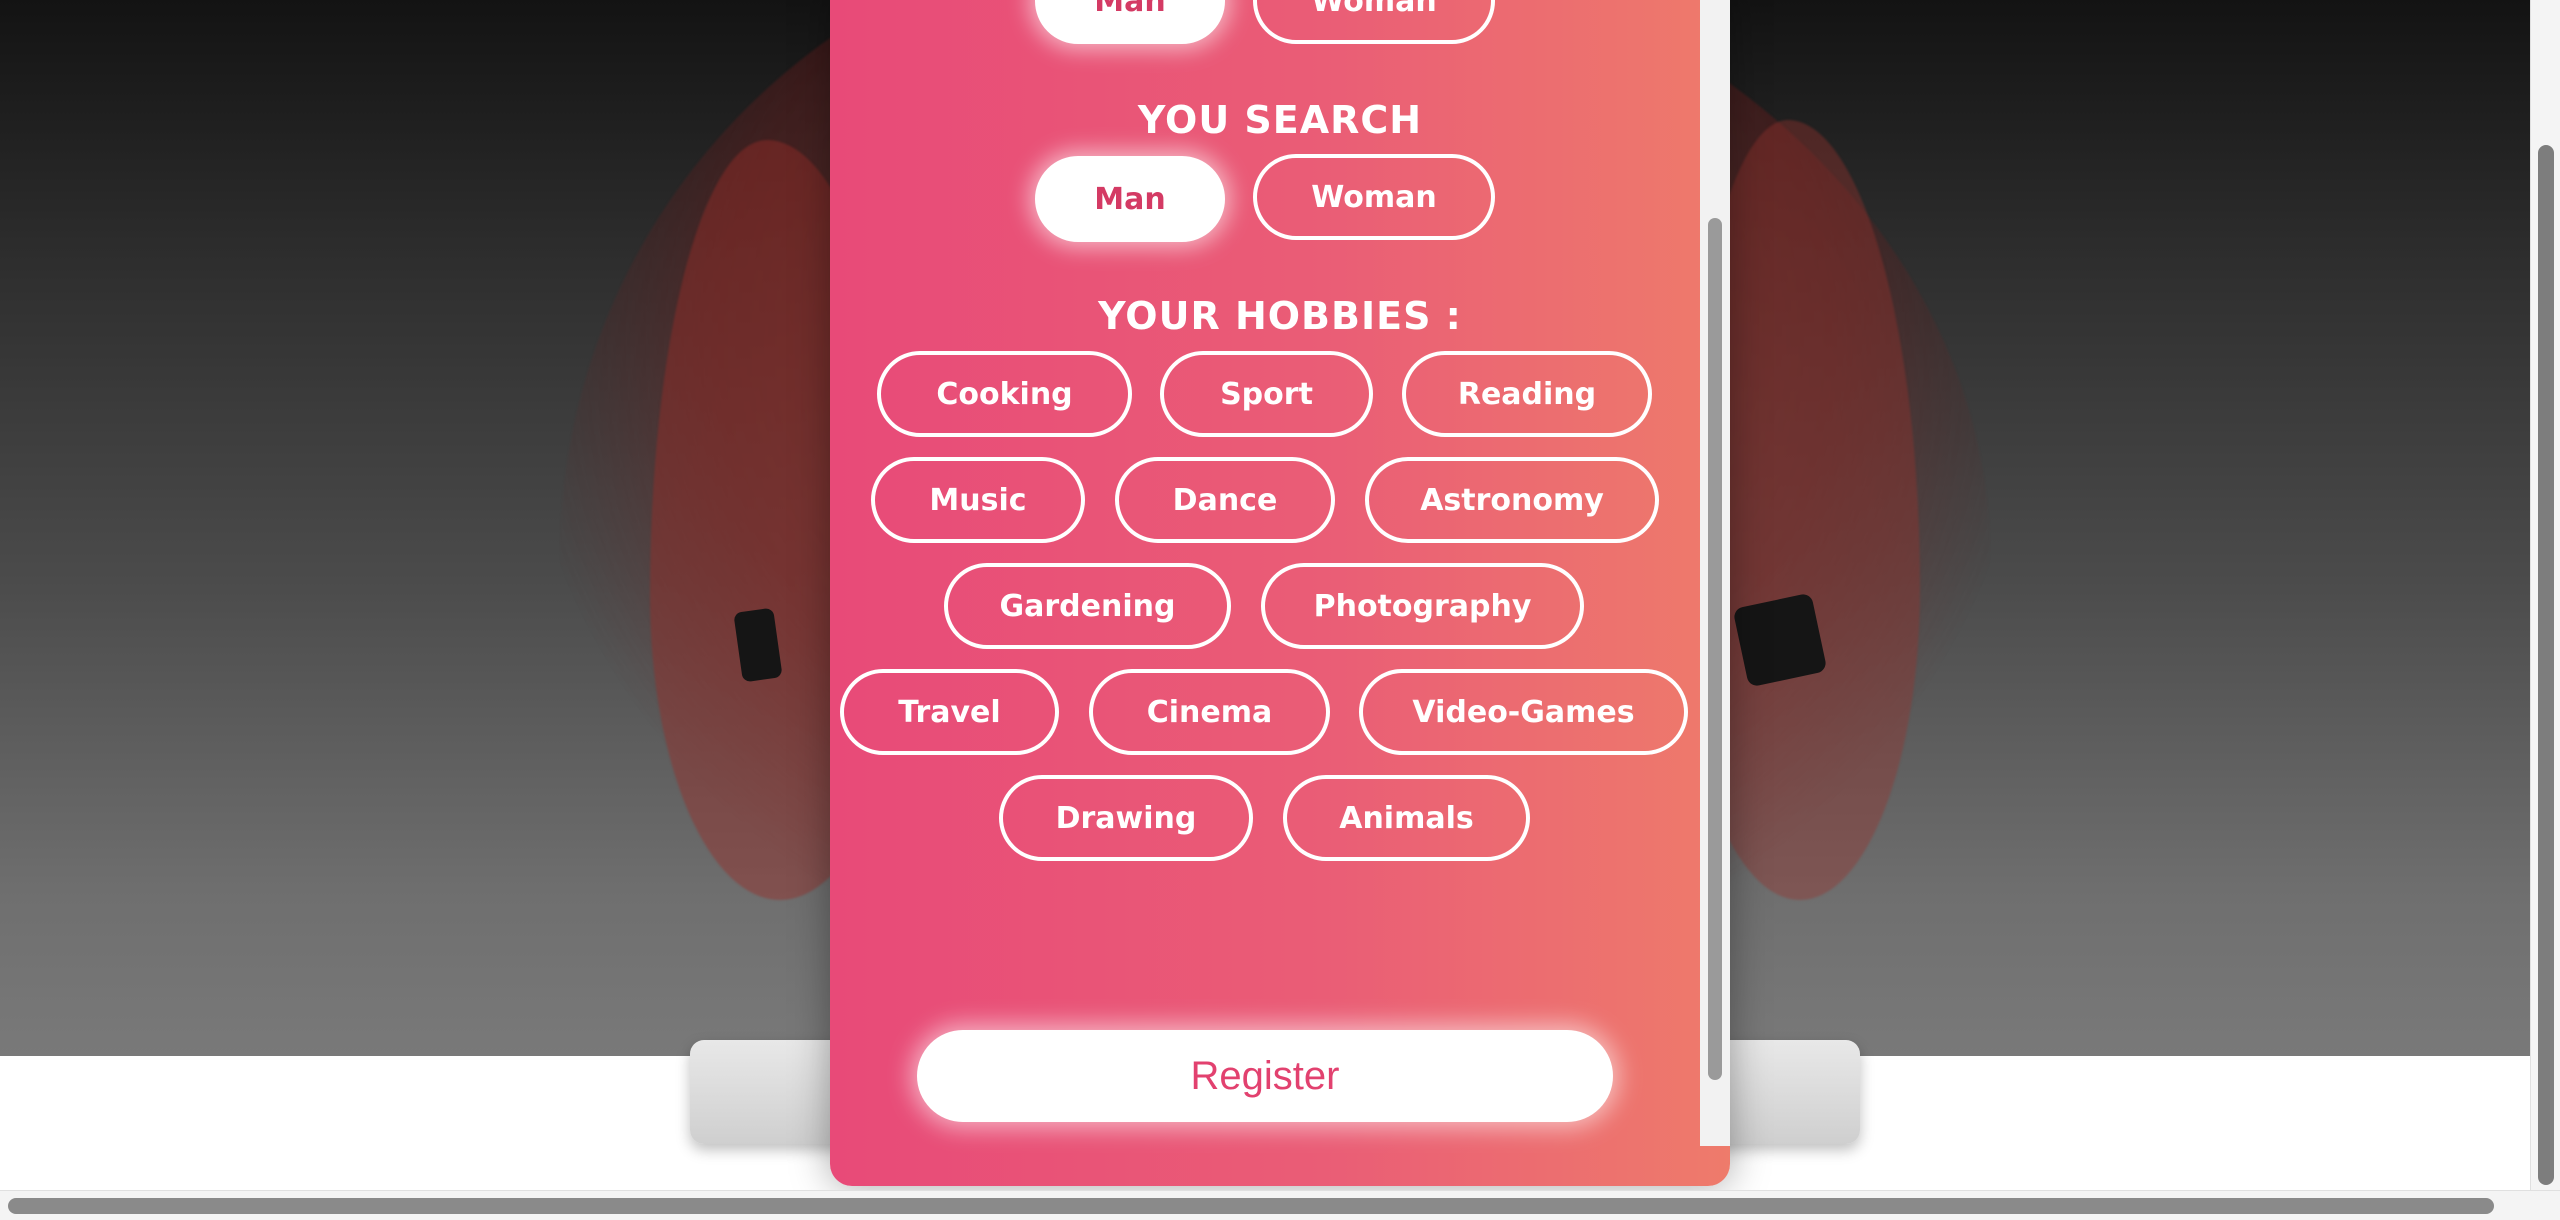  I want to click on panel-scrollbar, so click(1715, 573).